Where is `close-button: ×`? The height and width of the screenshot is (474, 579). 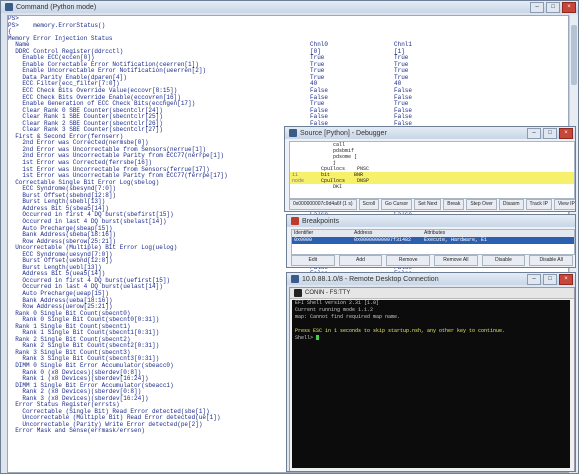 close-button: × is located at coordinates (569, 7).